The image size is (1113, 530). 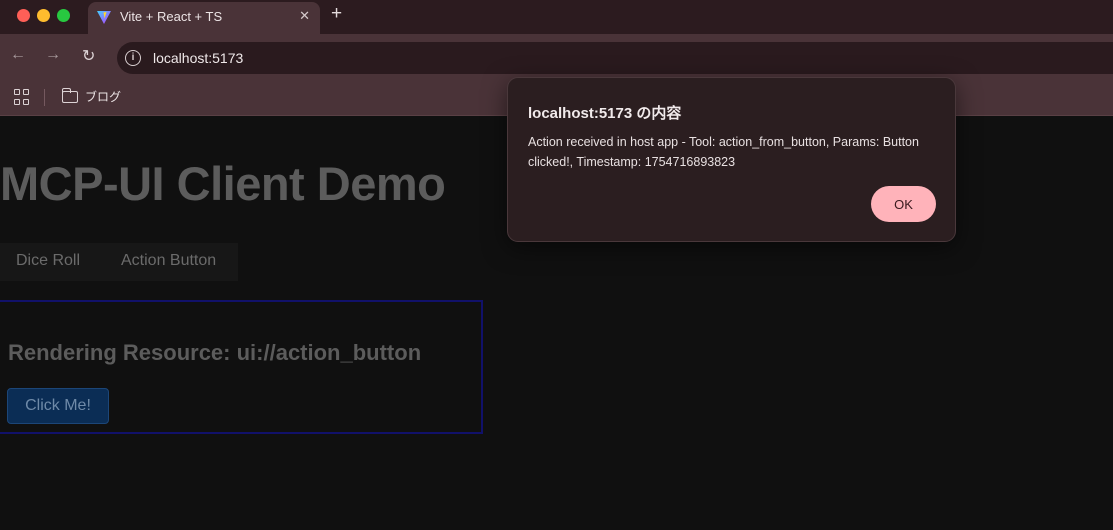 What do you see at coordinates (58, 406) in the screenshot?
I see `click-me-button: Click Me!` at bounding box center [58, 406].